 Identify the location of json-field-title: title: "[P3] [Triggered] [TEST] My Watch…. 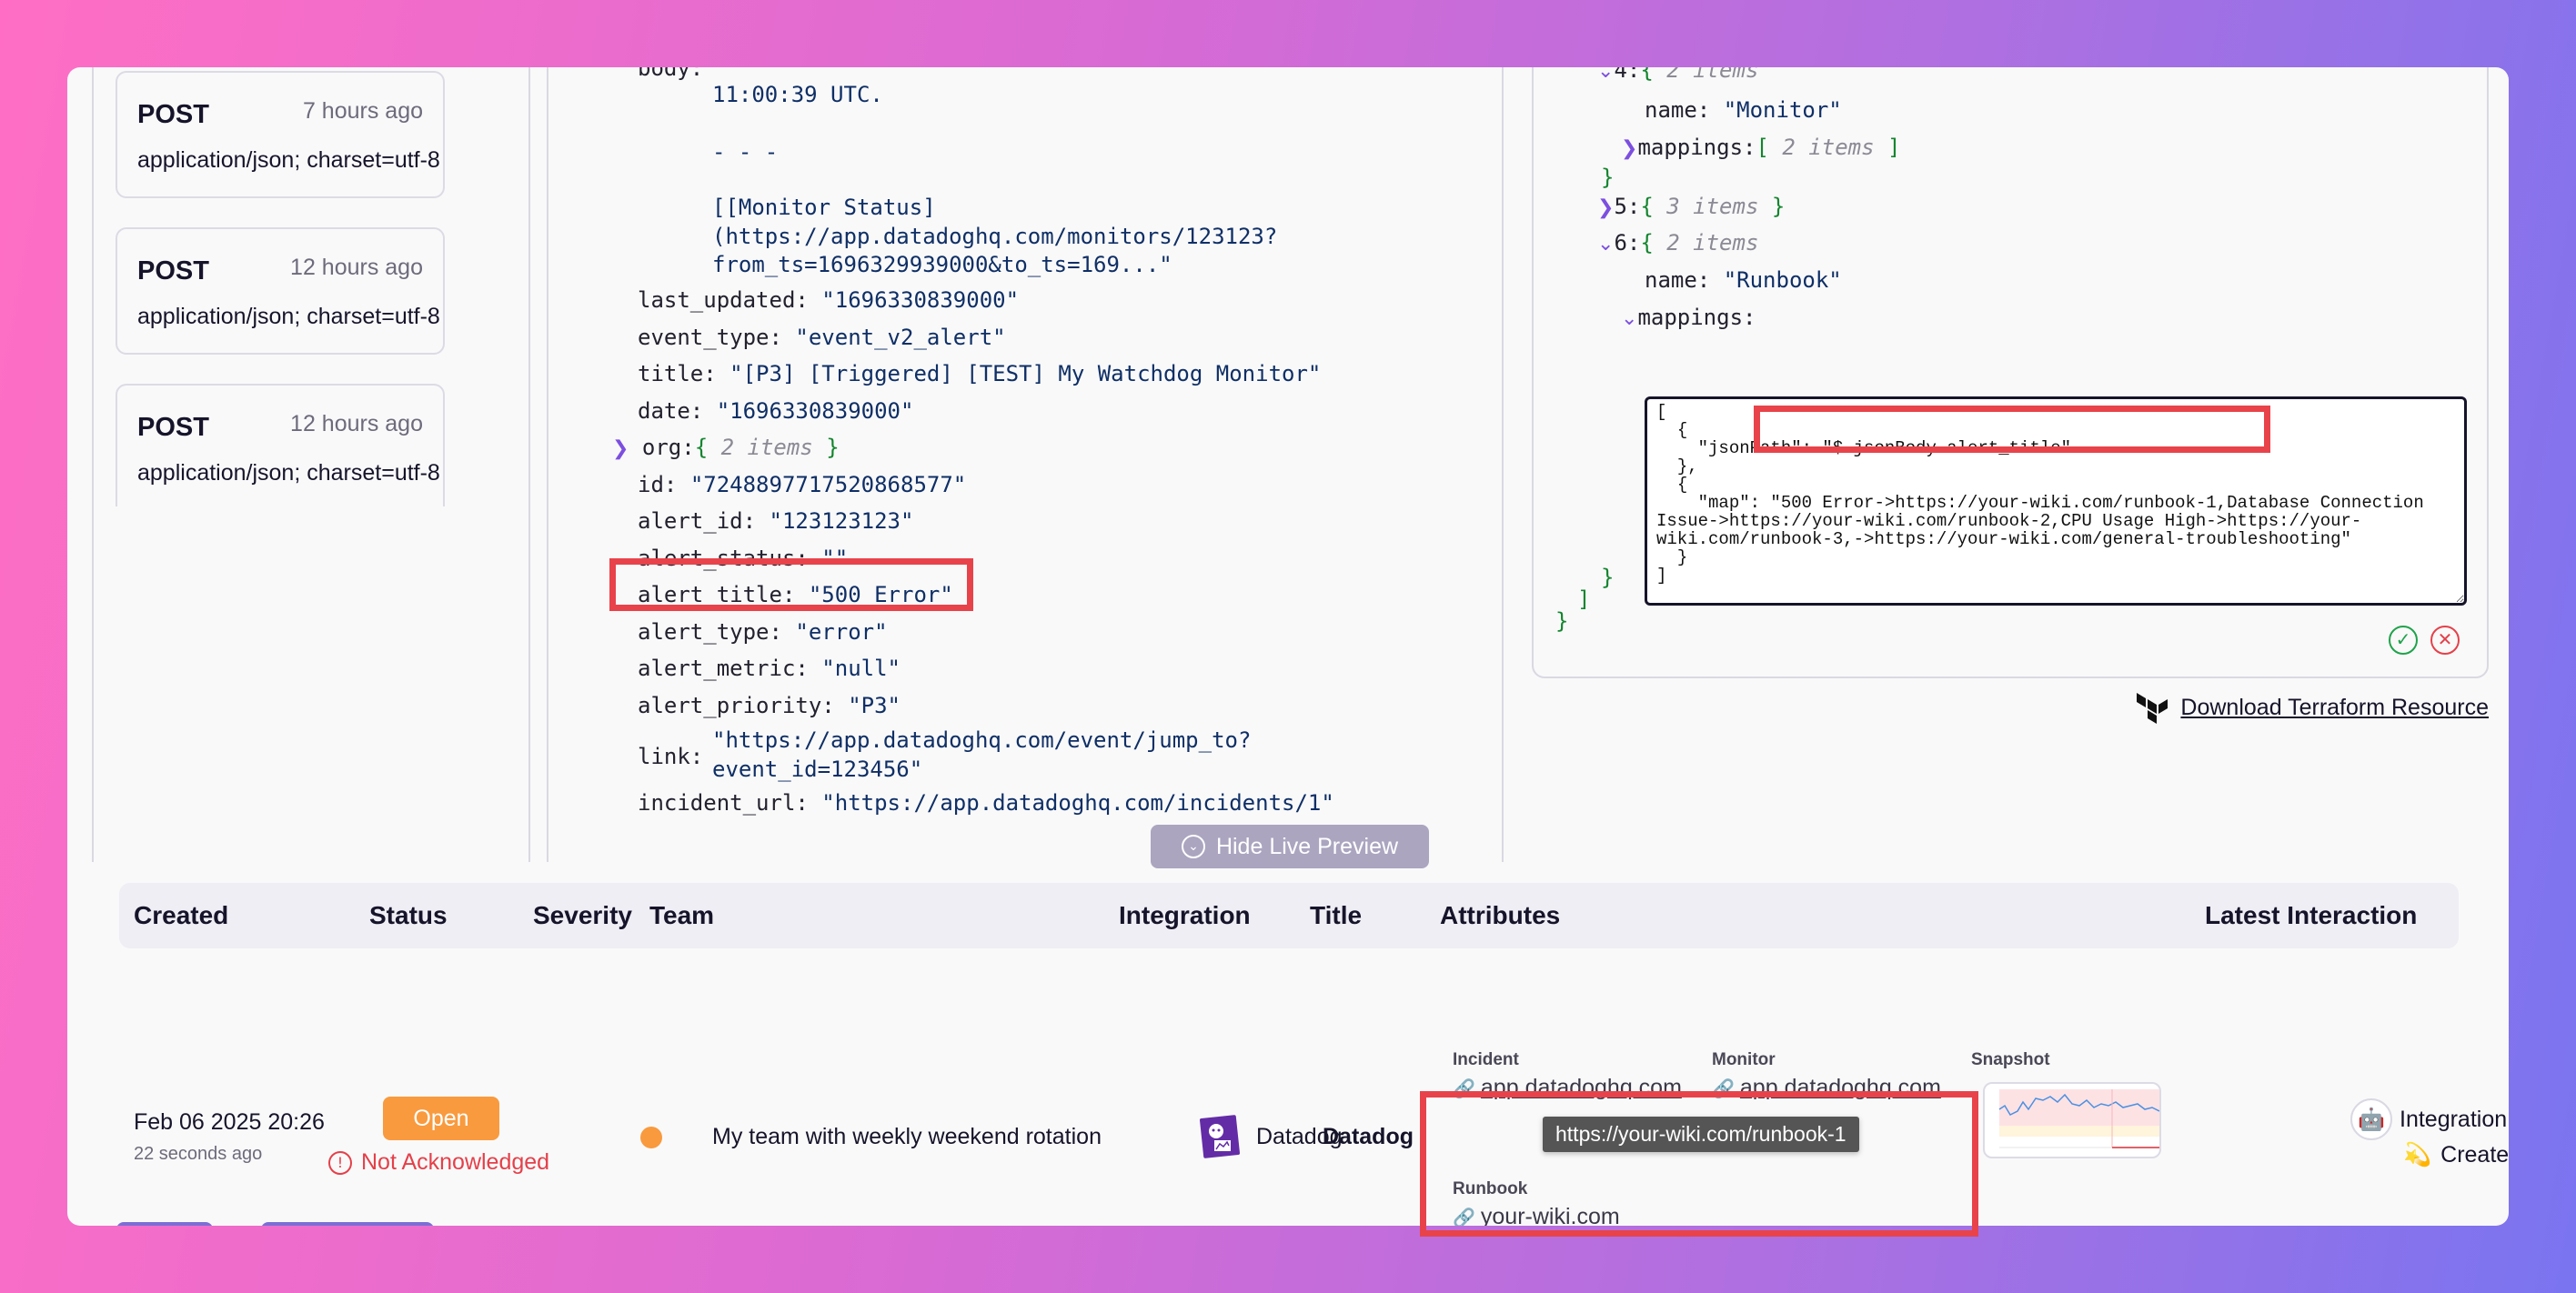
(980, 373).